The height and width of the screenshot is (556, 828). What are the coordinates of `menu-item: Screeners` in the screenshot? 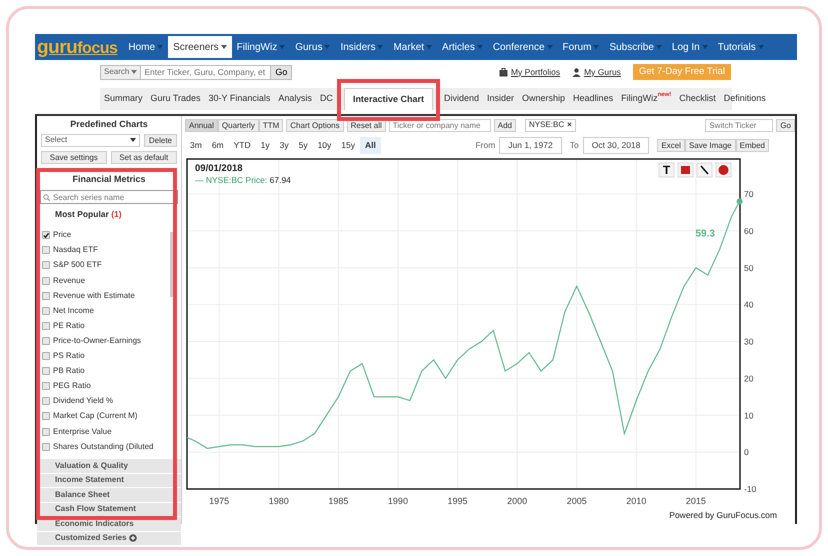 It's located at (200, 47).